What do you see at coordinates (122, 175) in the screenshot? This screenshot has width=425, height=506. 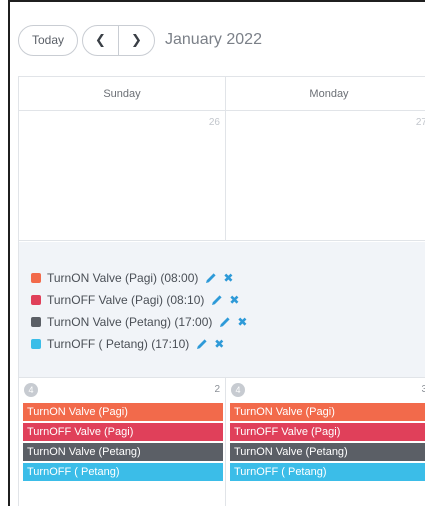 I see `day-cell: 26` at bounding box center [122, 175].